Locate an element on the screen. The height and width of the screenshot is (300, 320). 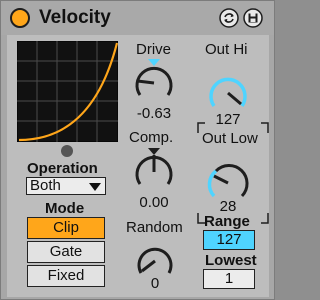
drive-label: Drive is located at coordinates (154, 49).